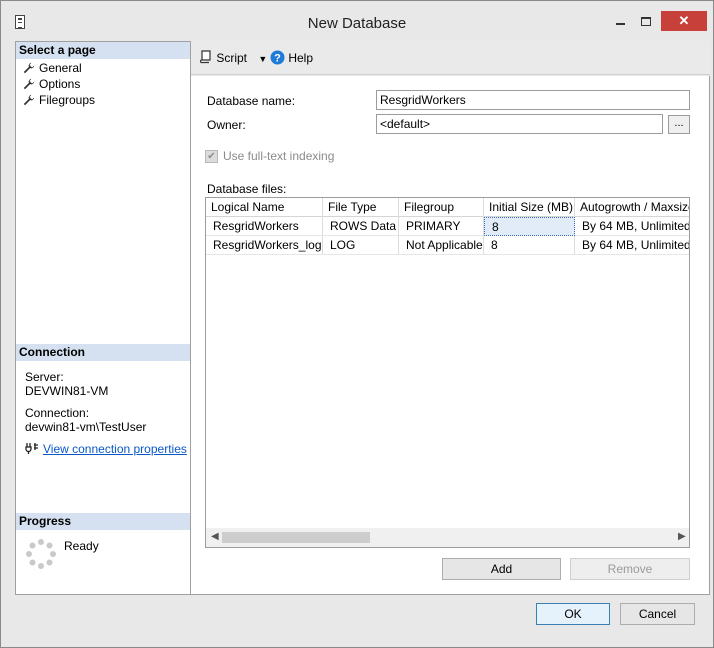 This screenshot has width=714, height=648. Describe the element at coordinates (264, 207) in the screenshot. I see `column-header: Logical Name` at that location.